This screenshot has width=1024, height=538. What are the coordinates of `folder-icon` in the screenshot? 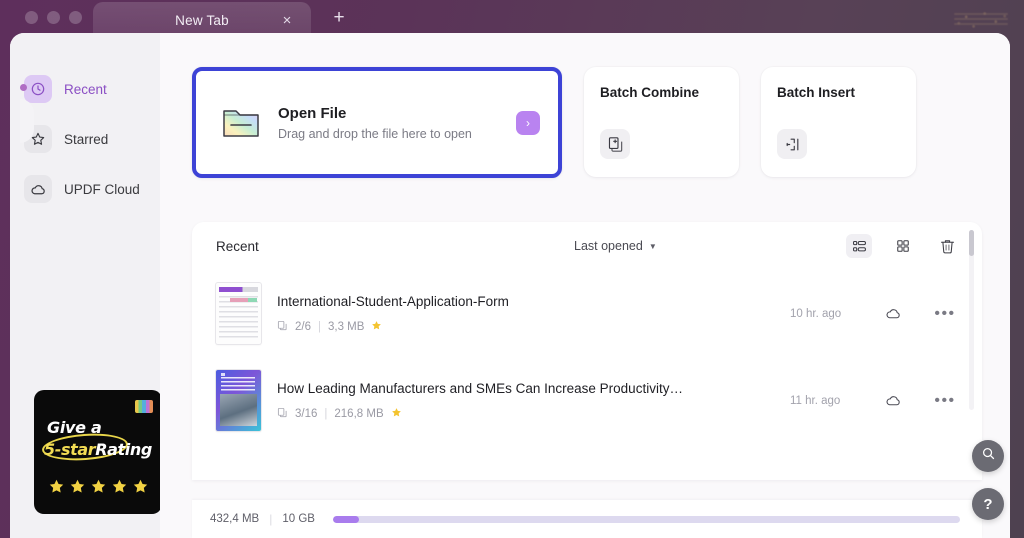 It's located at (241, 122).